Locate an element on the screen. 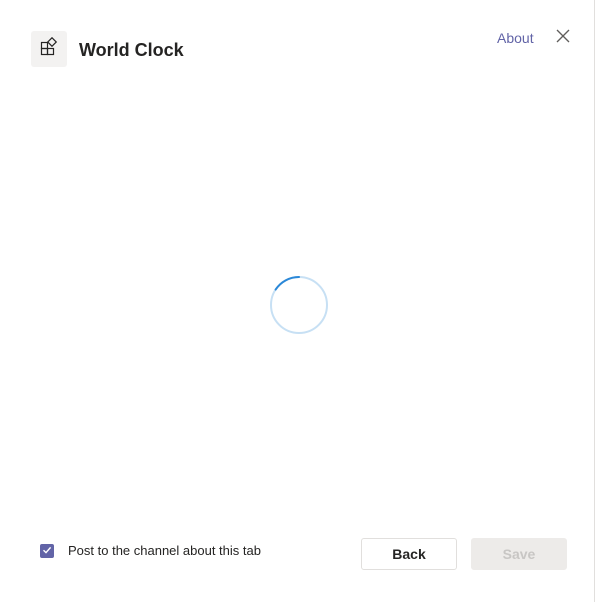 The image size is (595, 602). about-link: About is located at coordinates (515, 38).